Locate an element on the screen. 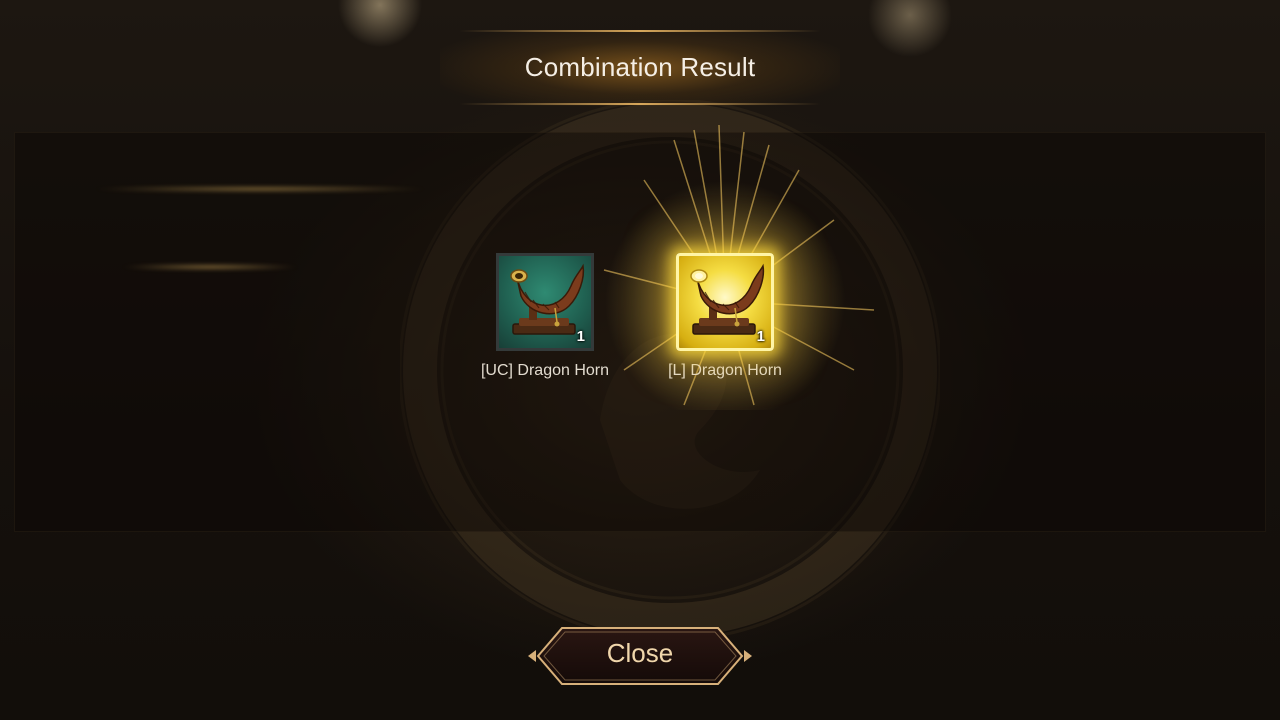  dialog-title: Combination Result is located at coordinates (640, 67).